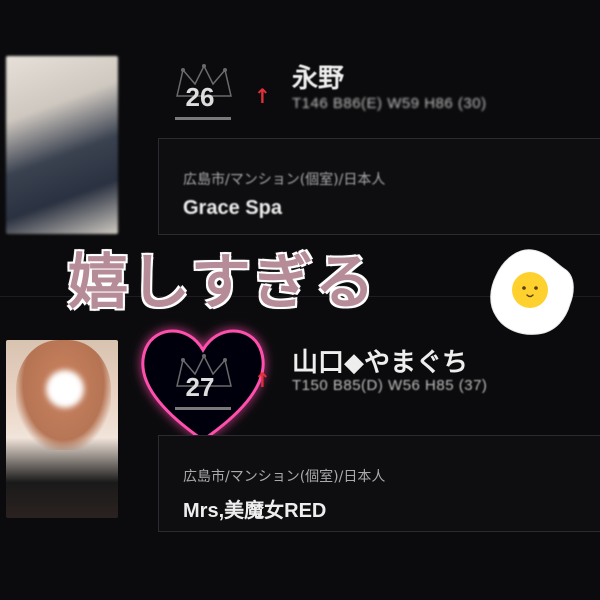 Image resolution: width=600 pixels, height=600 pixels. I want to click on entry-name: 永野, so click(318, 76).